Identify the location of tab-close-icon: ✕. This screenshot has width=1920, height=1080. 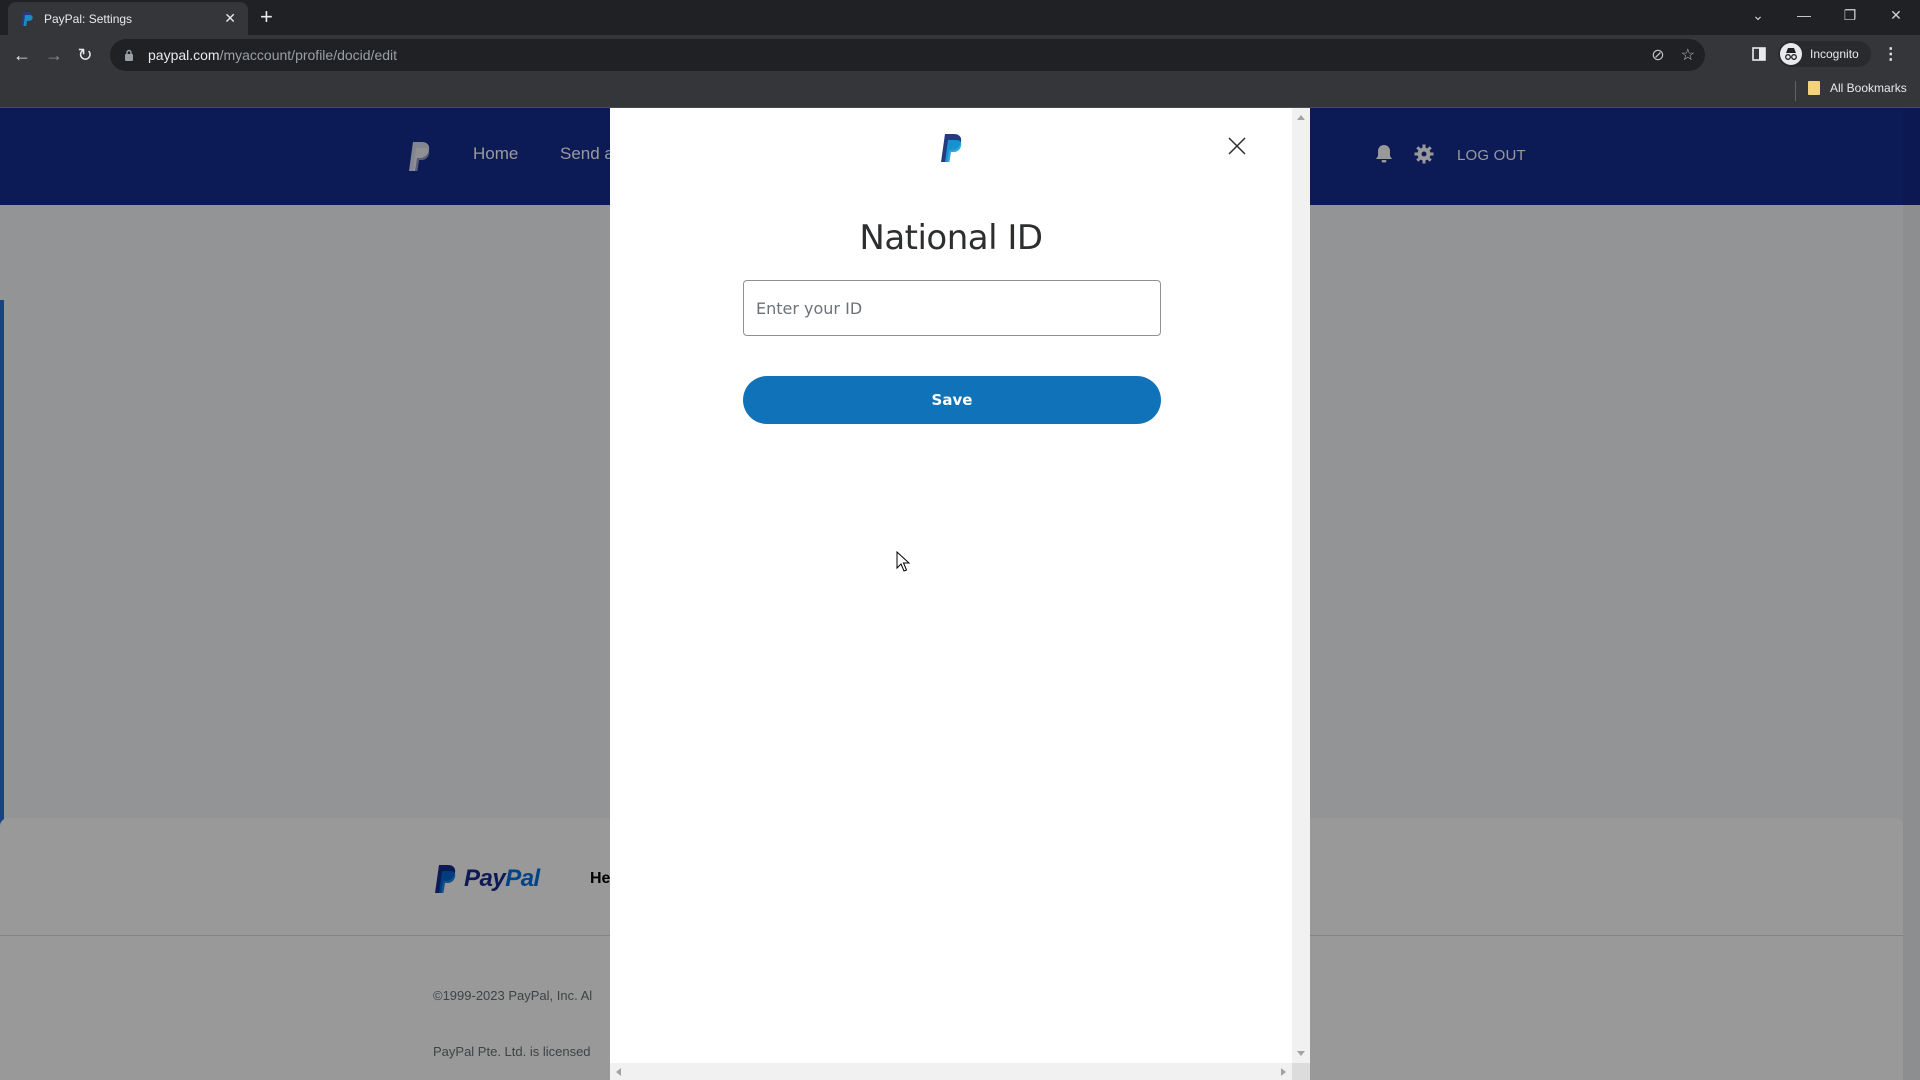
(230, 18).